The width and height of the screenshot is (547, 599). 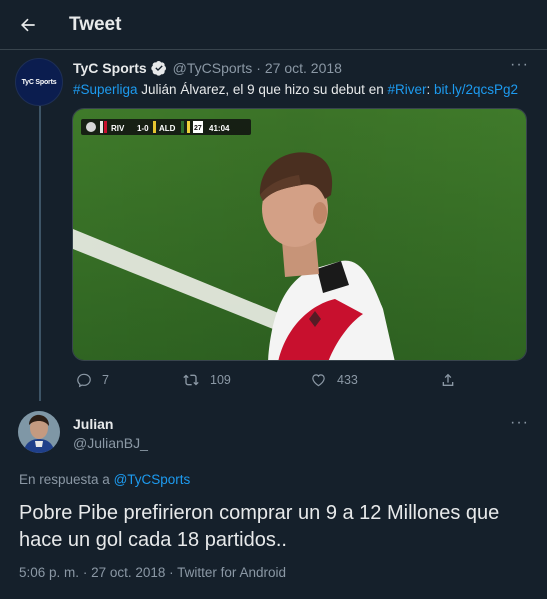 What do you see at coordinates (105, 89) in the screenshot?
I see `hashtag-superliga: #Superliga` at bounding box center [105, 89].